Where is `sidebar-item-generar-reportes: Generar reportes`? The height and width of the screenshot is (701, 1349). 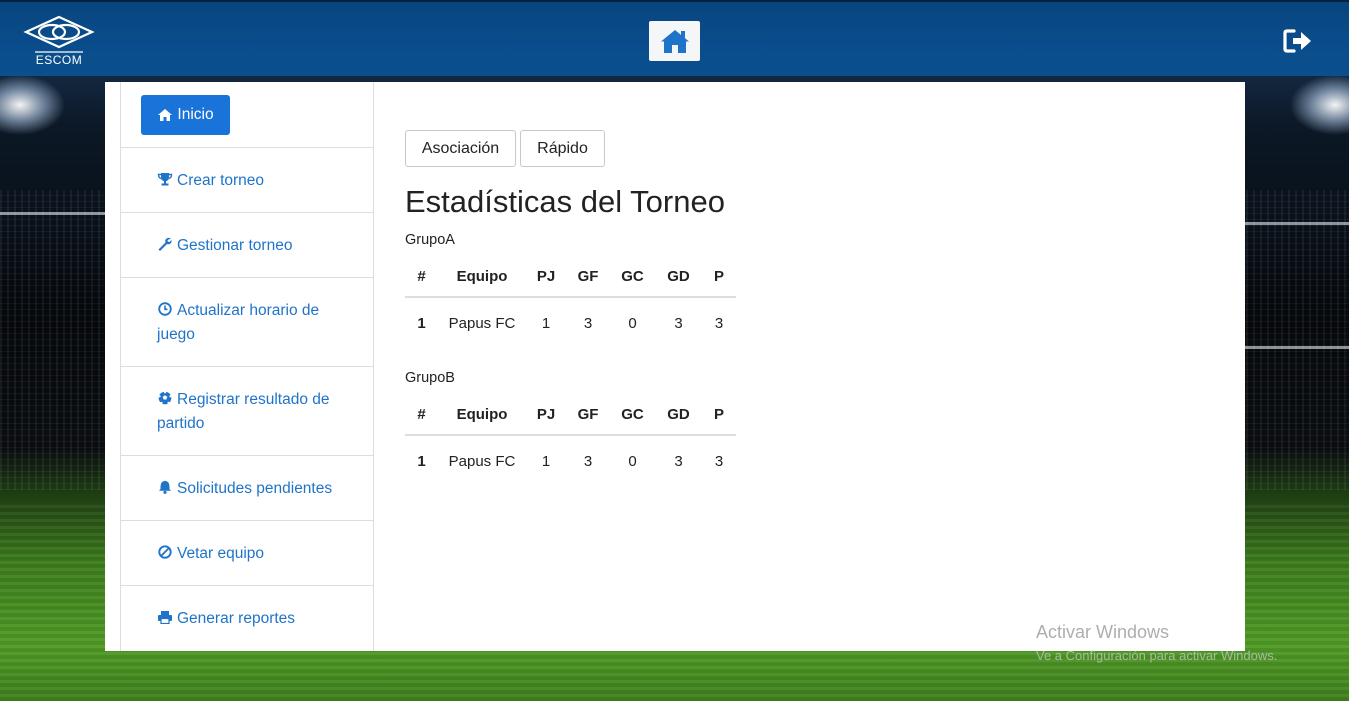 sidebar-item-generar-reportes: Generar reportes is located at coordinates (247, 618).